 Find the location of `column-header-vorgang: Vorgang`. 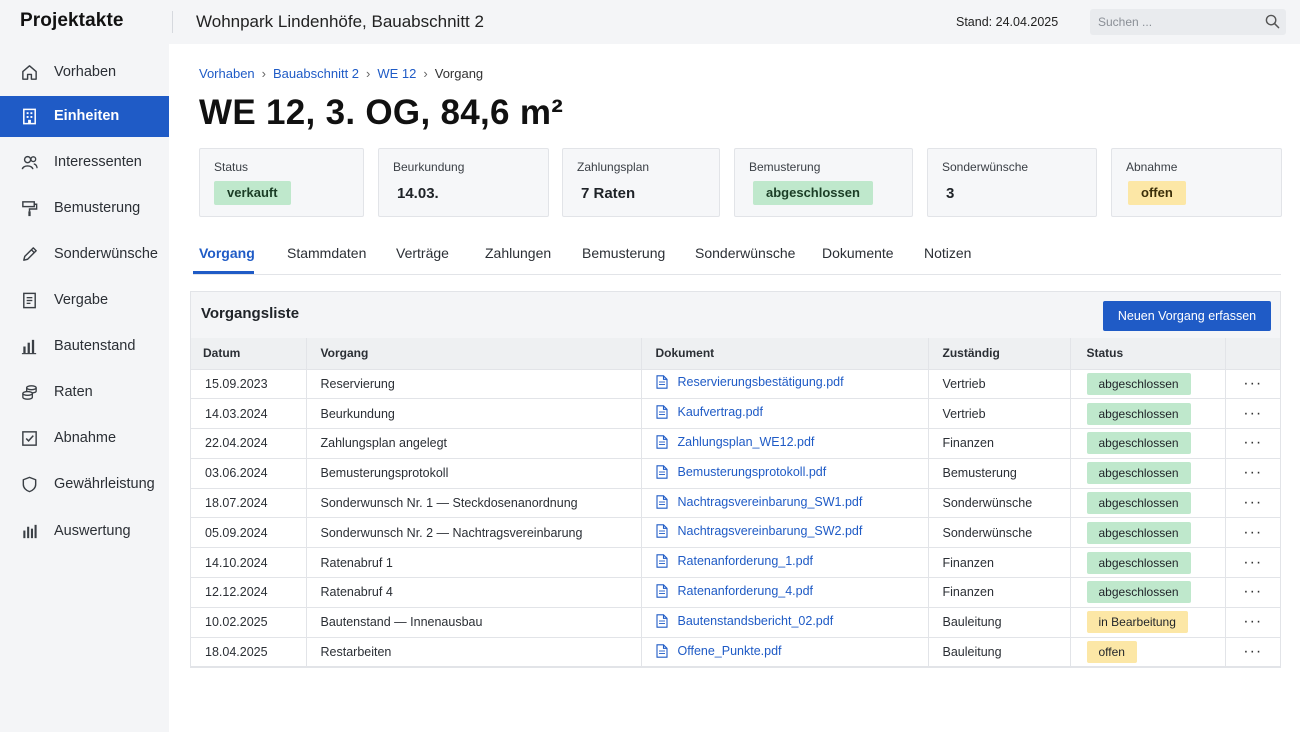

column-header-vorgang: Vorgang is located at coordinates (474, 354).